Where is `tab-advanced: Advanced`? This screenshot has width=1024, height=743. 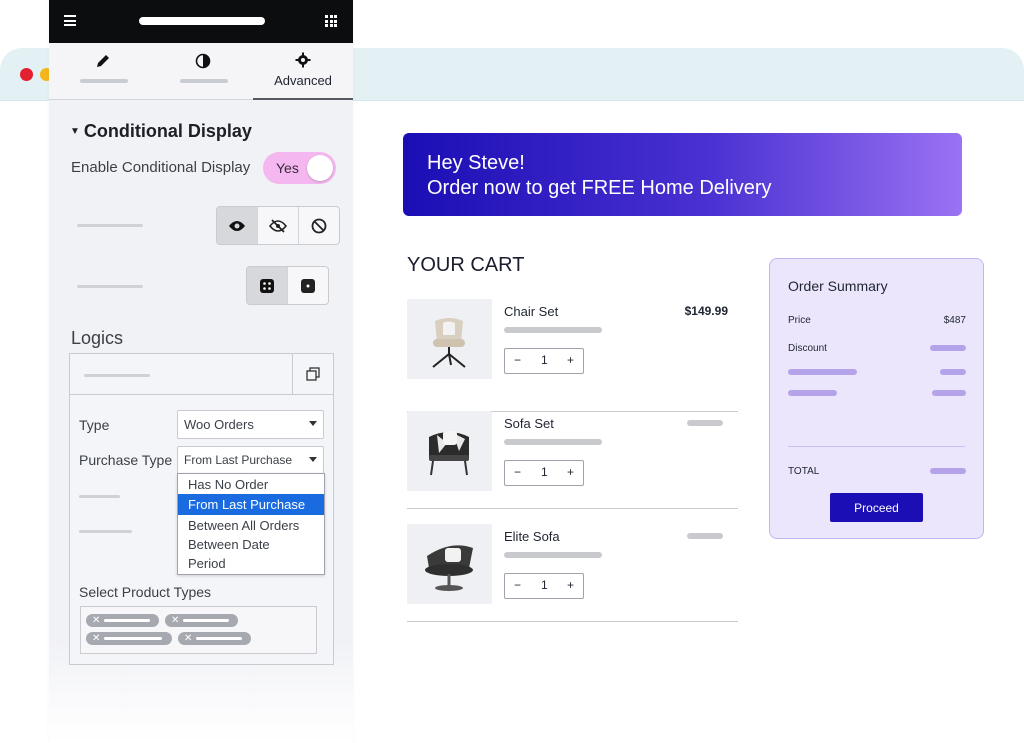
tab-advanced: Advanced is located at coordinates (303, 71).